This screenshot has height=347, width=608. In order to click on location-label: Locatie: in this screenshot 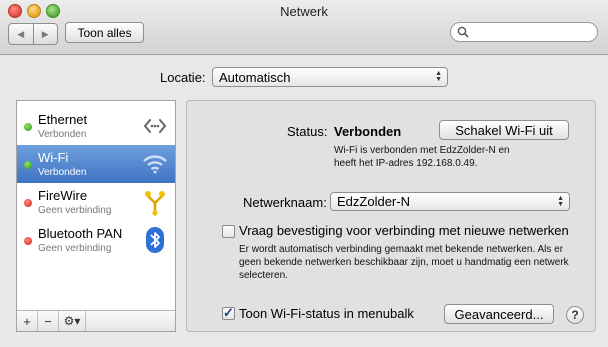, I will do `click(183, 77)`.